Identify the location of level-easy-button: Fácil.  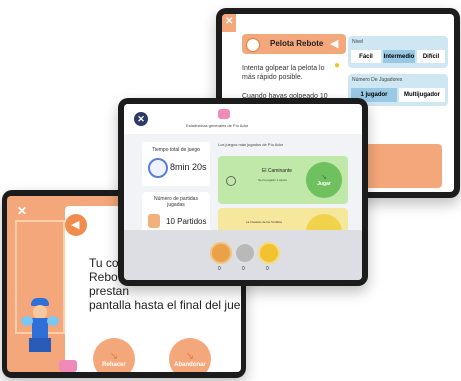
(366, 56).